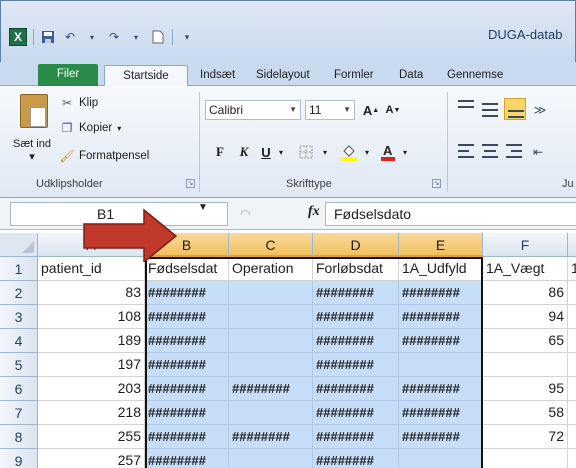 This screenshot has height=468, width=576. I want to click on tab-review: Gennemse, so click(475, 75).